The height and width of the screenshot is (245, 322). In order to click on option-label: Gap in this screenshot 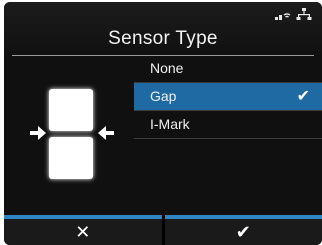, I will do `click(163, 96)`.